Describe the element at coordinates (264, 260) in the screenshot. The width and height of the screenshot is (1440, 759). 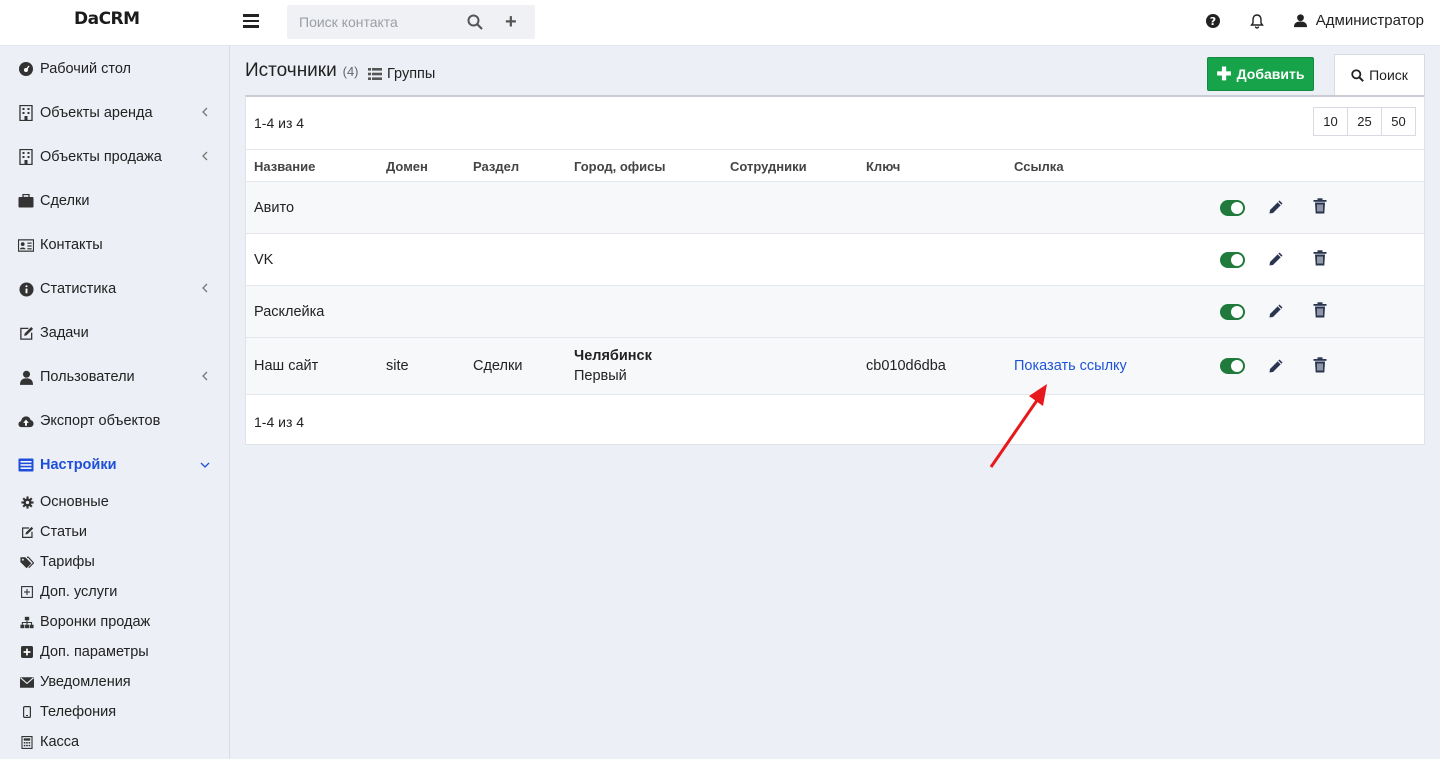
I see `source-name: VK` at that location.